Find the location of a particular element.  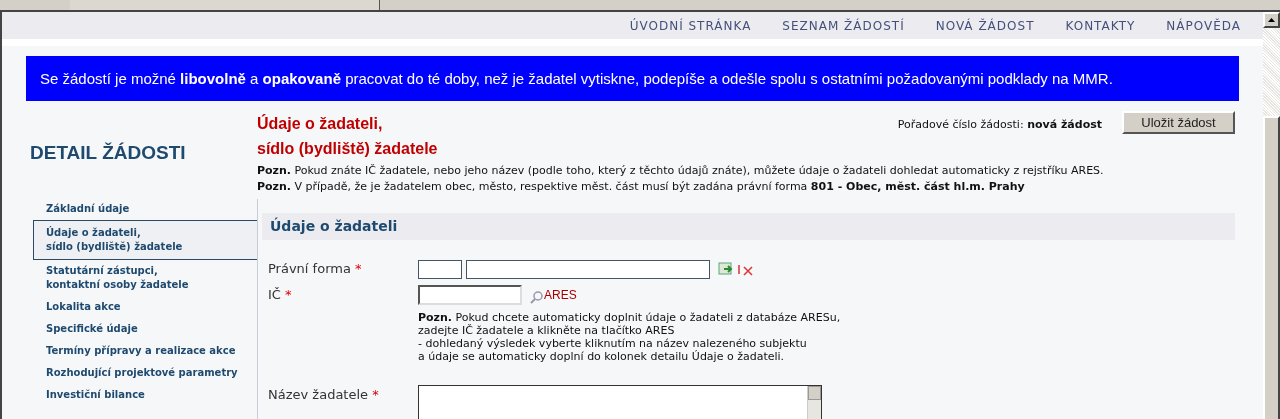

sidebar-item: Základní údaje is located at coordinates (145, 208).